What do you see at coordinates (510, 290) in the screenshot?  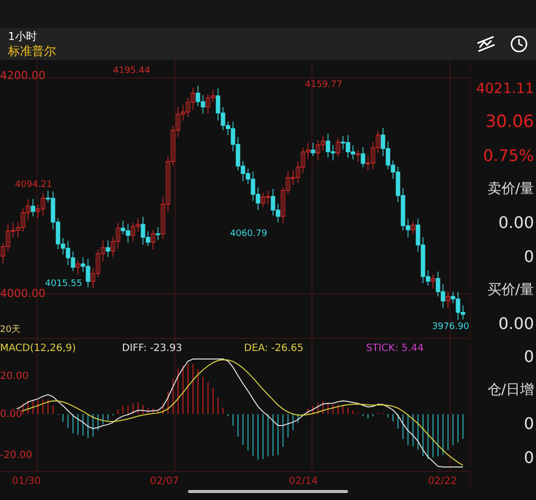 I see `buy-label: 买价/量` at bounding box center [510, 290].